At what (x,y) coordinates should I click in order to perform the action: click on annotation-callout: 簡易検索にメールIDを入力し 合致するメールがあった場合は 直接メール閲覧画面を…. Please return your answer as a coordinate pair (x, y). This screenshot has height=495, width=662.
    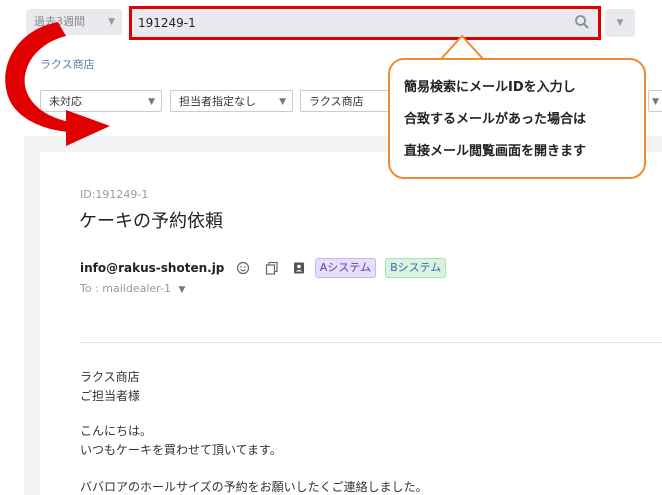
    Looking at the image, I should click on (517, 118).